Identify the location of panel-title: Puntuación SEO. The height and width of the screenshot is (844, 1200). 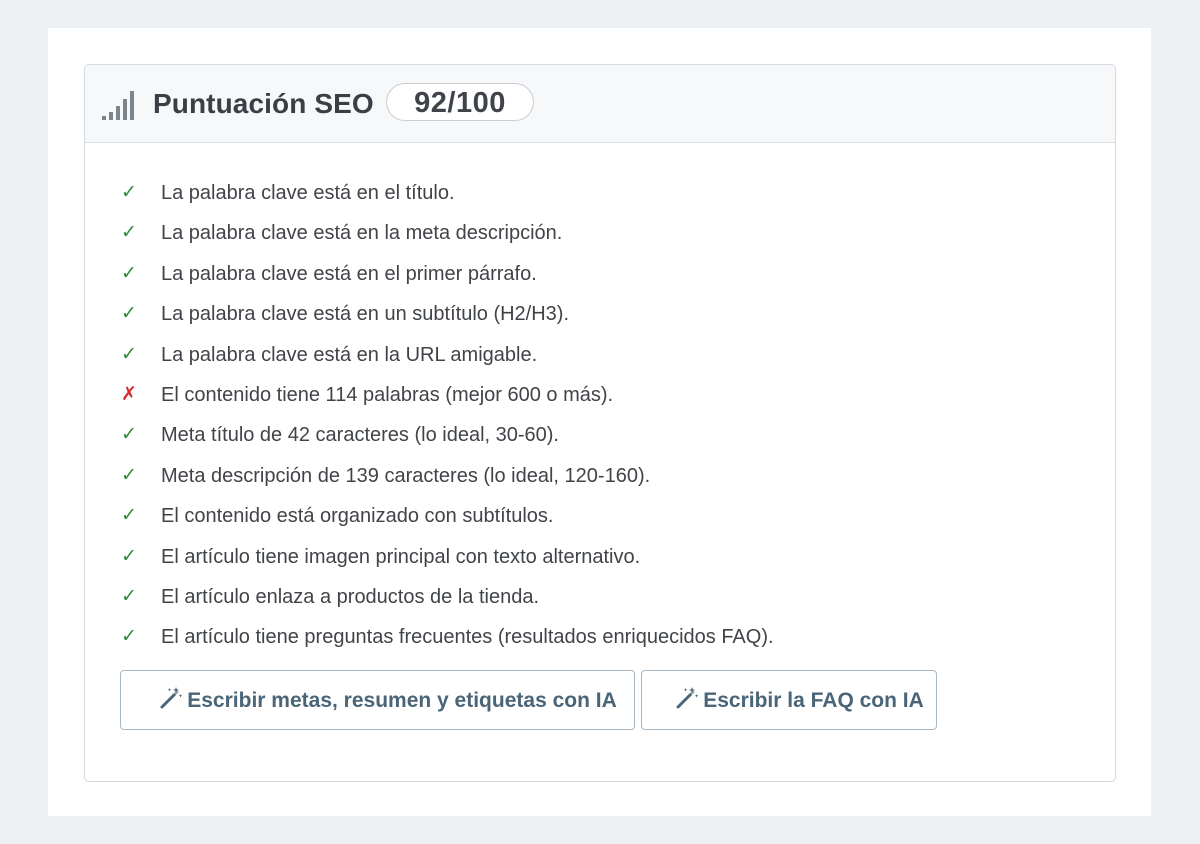
(263, 103).